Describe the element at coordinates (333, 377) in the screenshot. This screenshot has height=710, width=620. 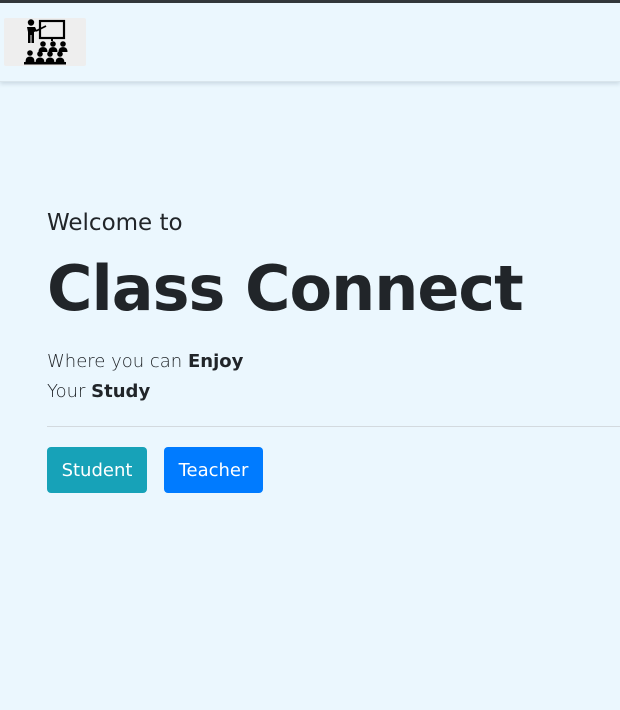
I see `tagline: Where you can Enjoy Your Study` at that location.